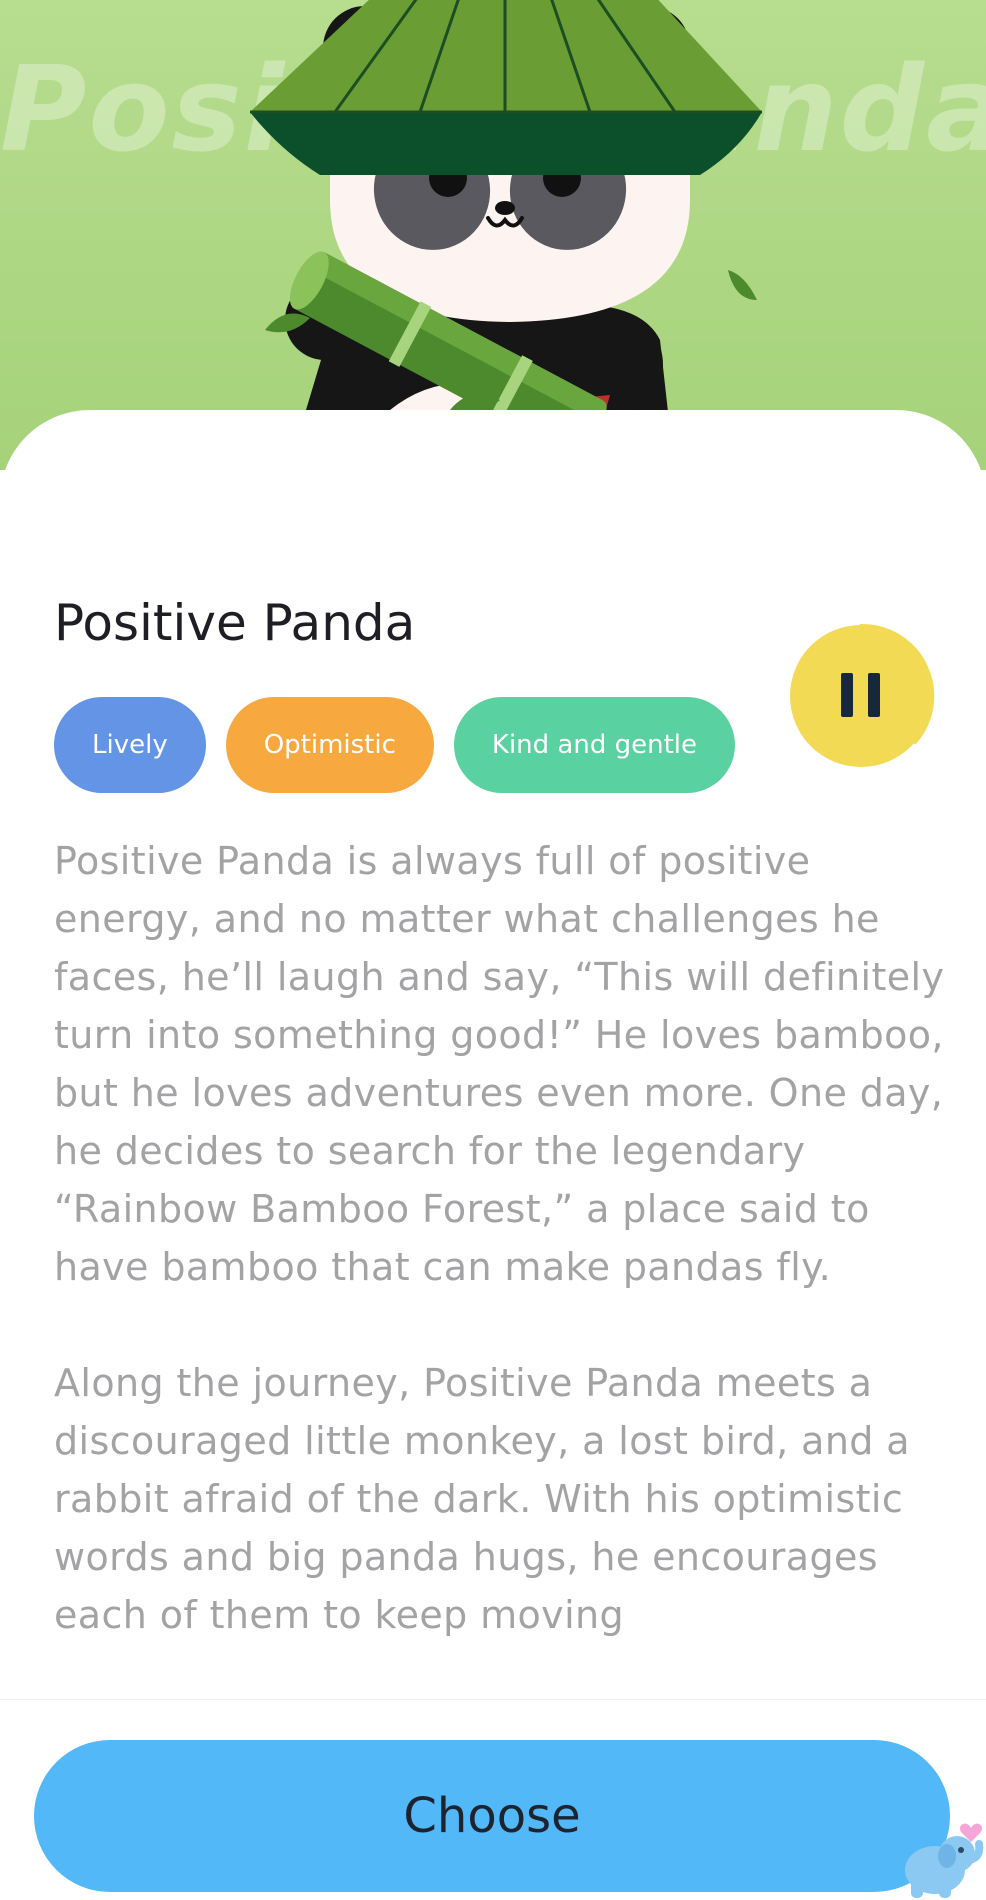 This screenshot has width=986, height=1900. Describe the element at coordinates (493, 1699) in the screenshot. I see `footer-divider` at that location.